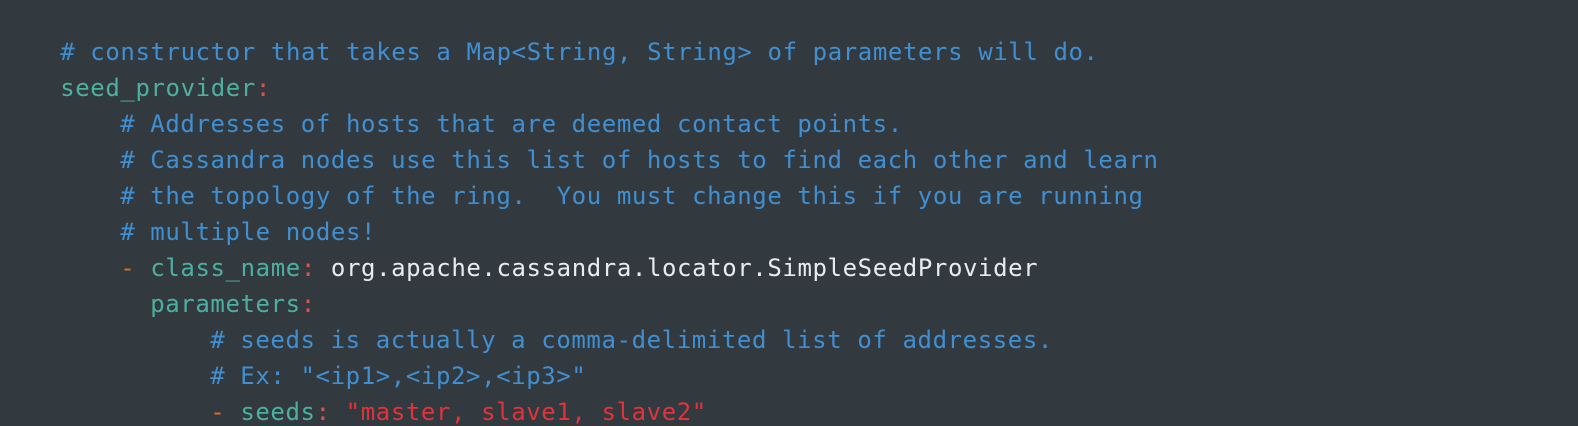  What do you see at coordinates (225, 412) in the screenshot?
I see `yaml-list-dash: -` at bounding box center [225, 412].